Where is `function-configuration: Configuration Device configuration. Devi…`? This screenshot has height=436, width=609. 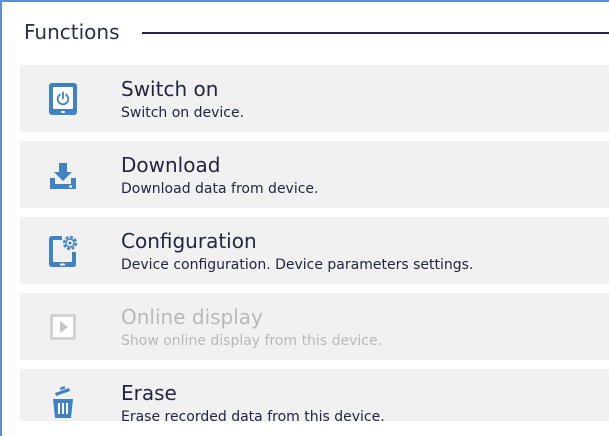 function-configuration: Configuration Device configuration. Devi… is located at coordinates (314, 250).